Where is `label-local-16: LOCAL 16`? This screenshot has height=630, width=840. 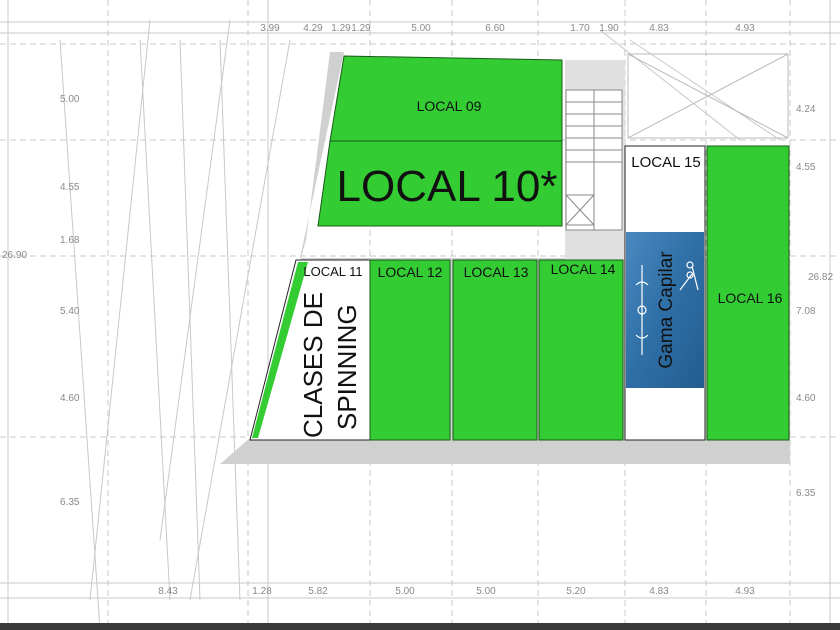
label-local-16: LOCAL 16 is located at coordinates (750, 298).